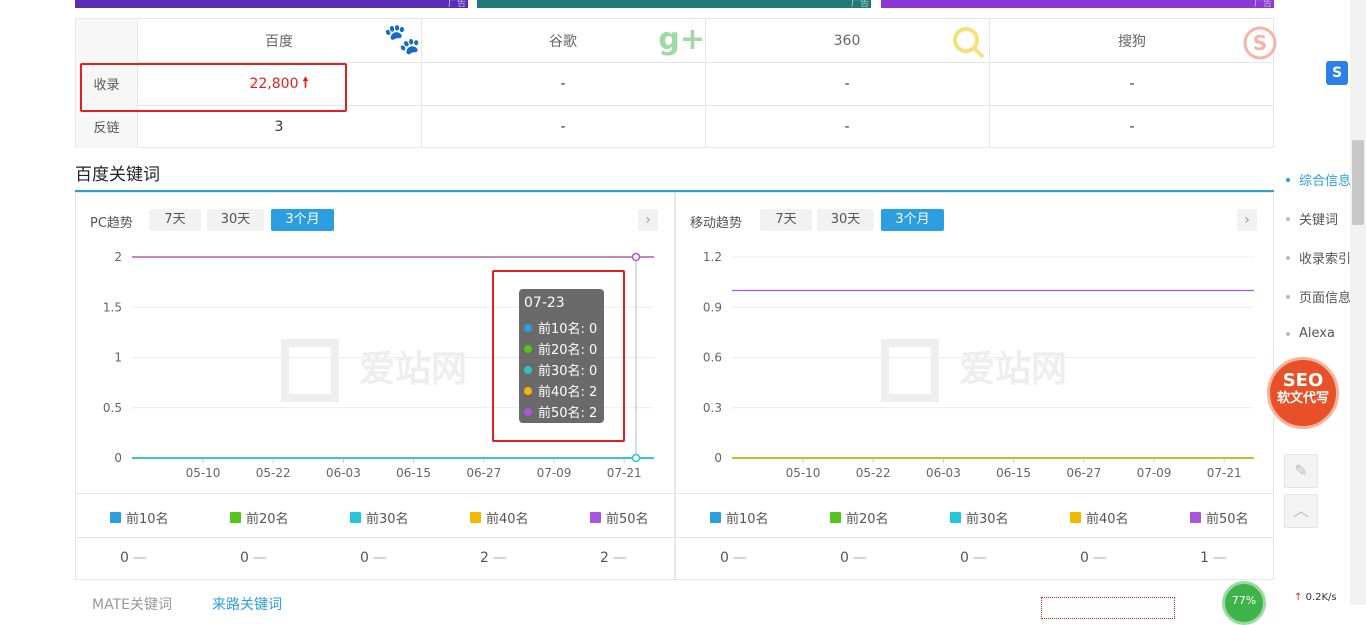  I want to click on legend-value-number: 1, so click(1204, 558).